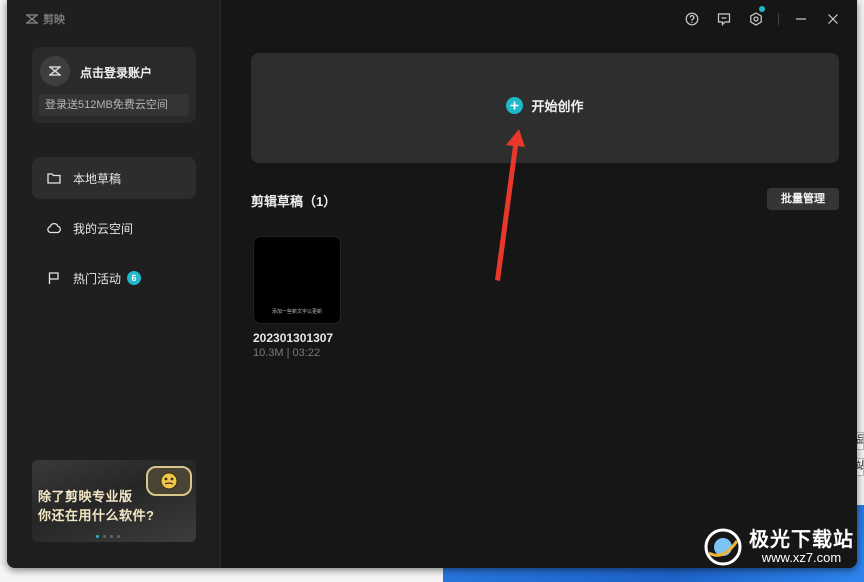  I want to click on help-button, so click(692, 19).